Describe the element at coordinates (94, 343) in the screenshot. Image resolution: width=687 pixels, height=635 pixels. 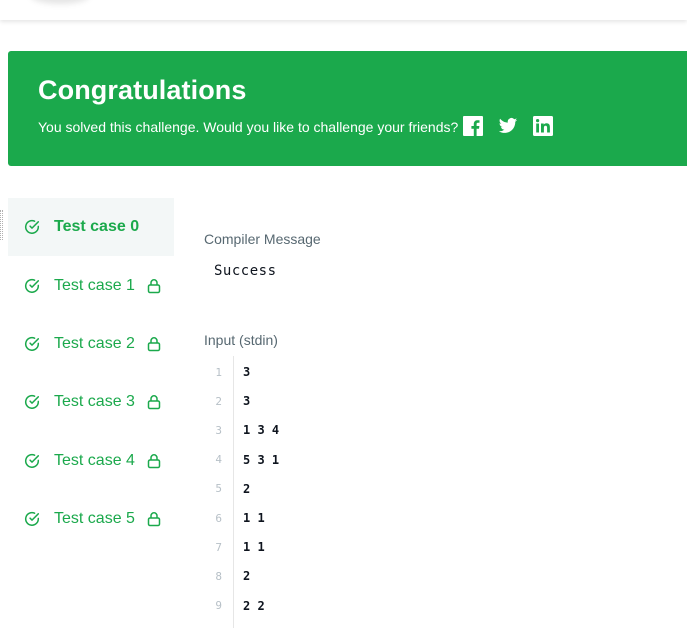
I see `test-case-label: Test case 2` at that location.